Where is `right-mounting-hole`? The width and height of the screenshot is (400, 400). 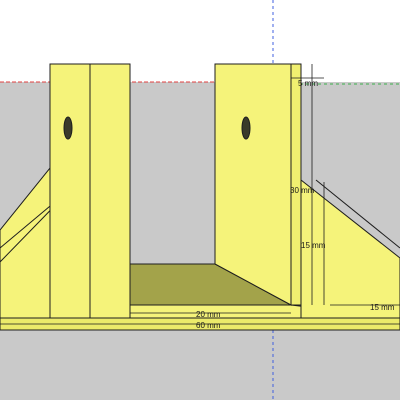
right-mounting-hole is located at coordinates (246, 128).